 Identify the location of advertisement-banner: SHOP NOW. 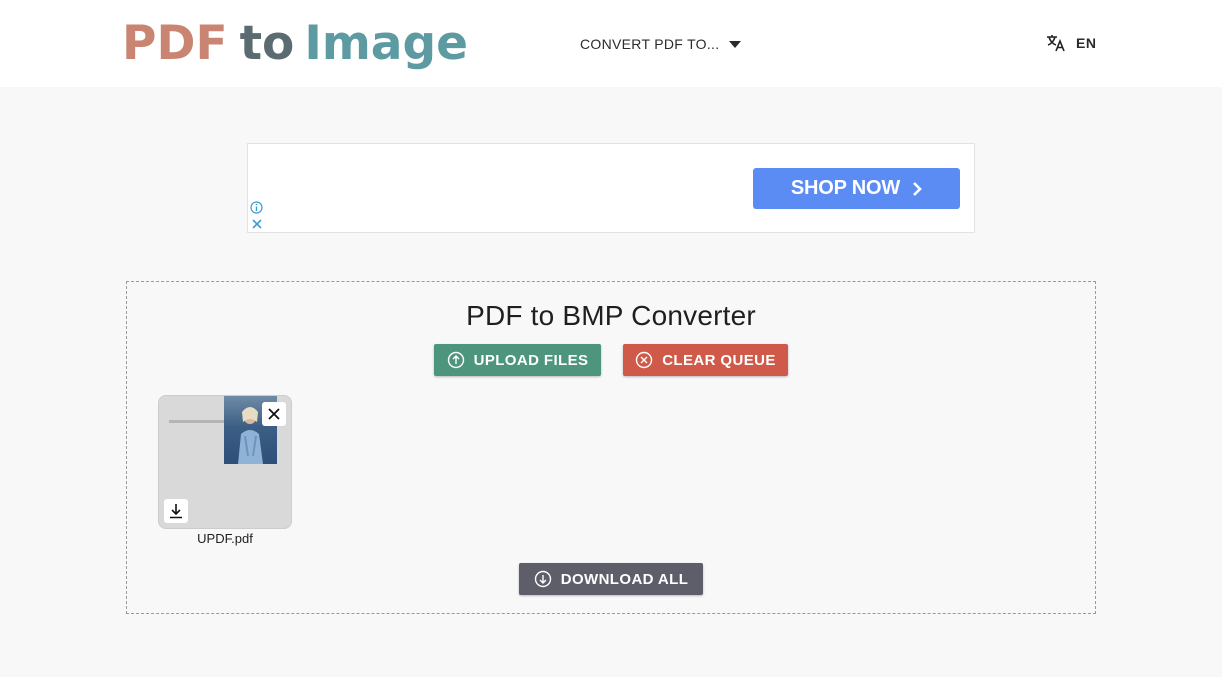
(611, 188).